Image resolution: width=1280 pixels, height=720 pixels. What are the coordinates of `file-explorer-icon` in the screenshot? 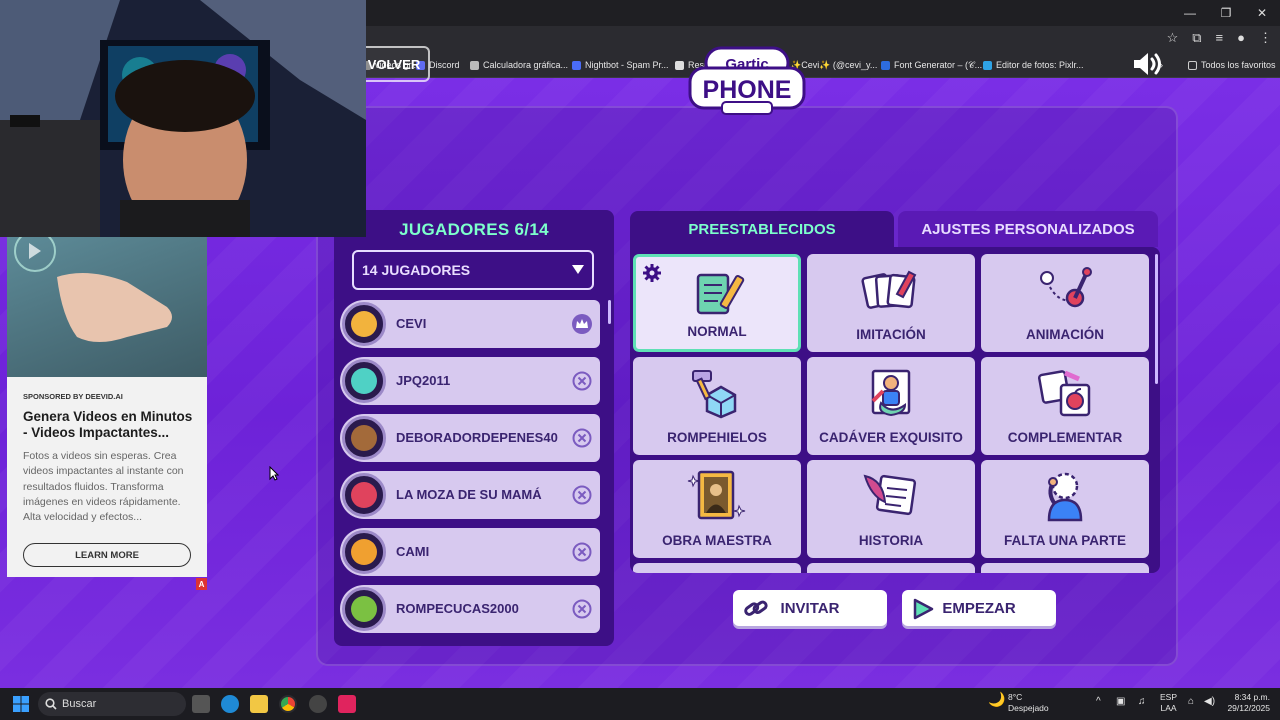 It's located at (259, 704).